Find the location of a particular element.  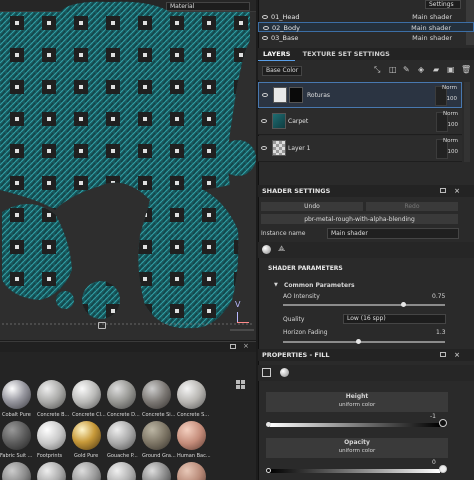

material-ball-human-back is located at coordinates (191, 435).